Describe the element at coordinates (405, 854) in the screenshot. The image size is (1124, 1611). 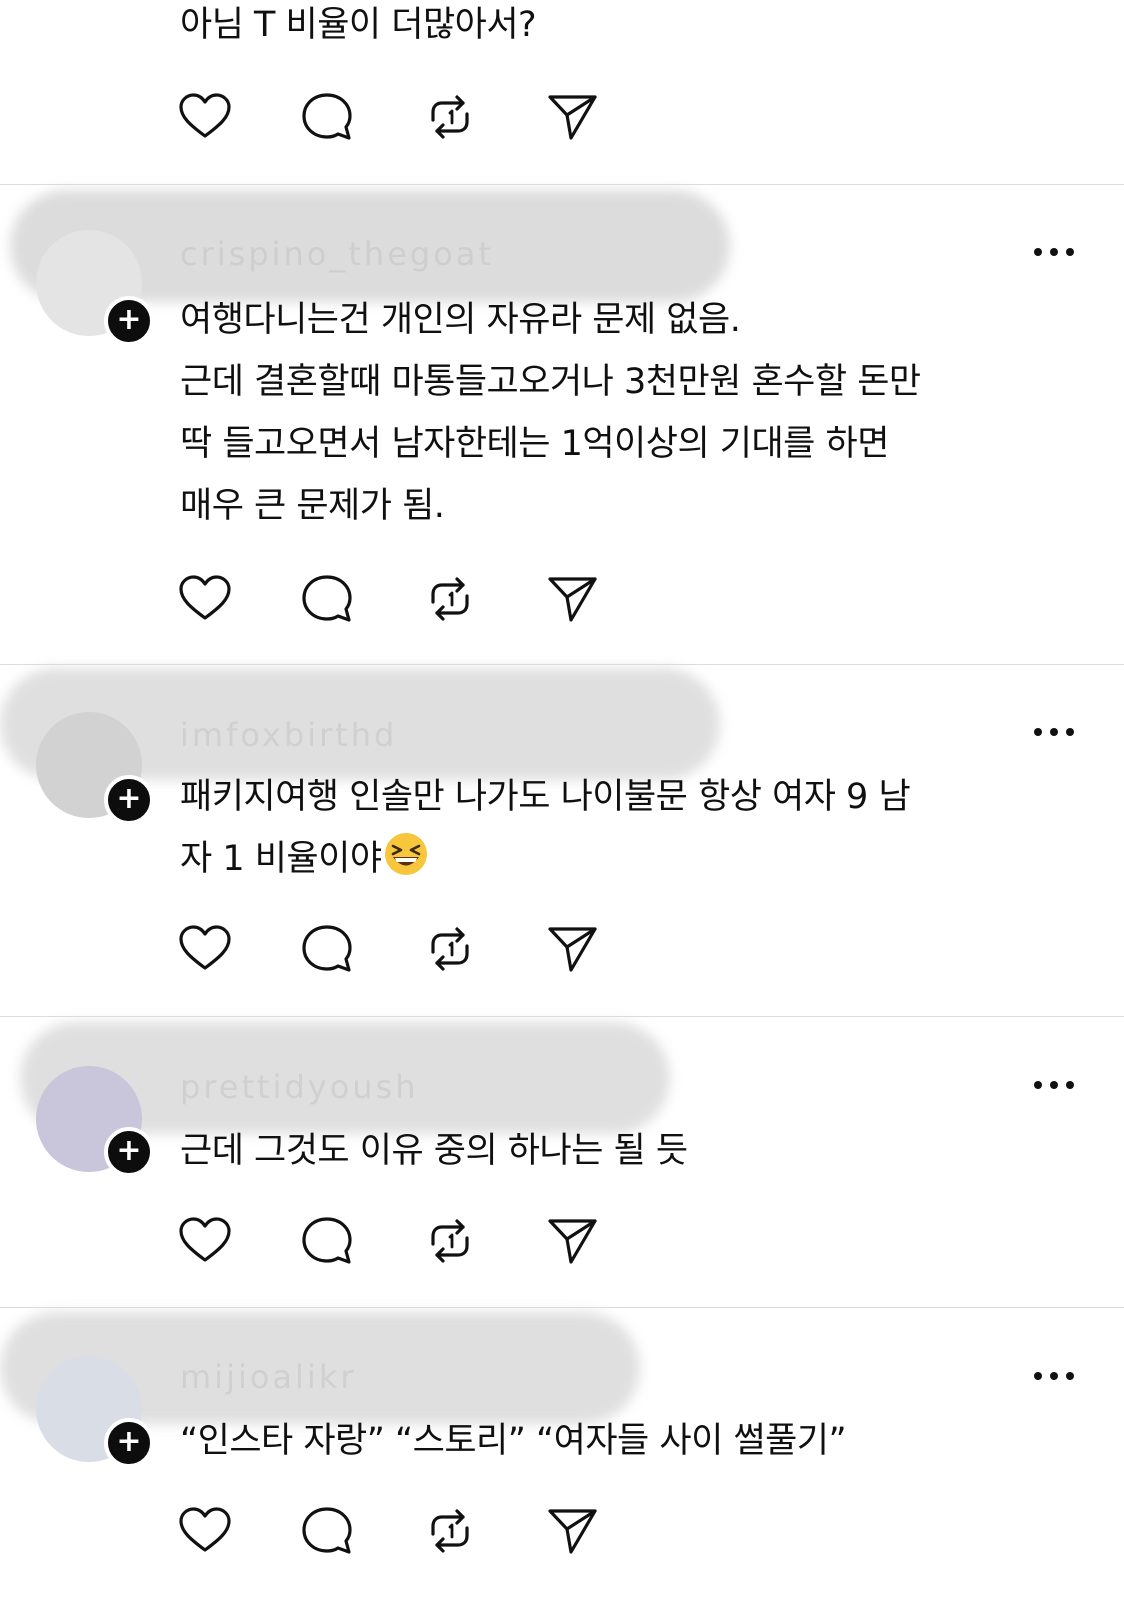
I see `grinning-squinting-face` at that location.